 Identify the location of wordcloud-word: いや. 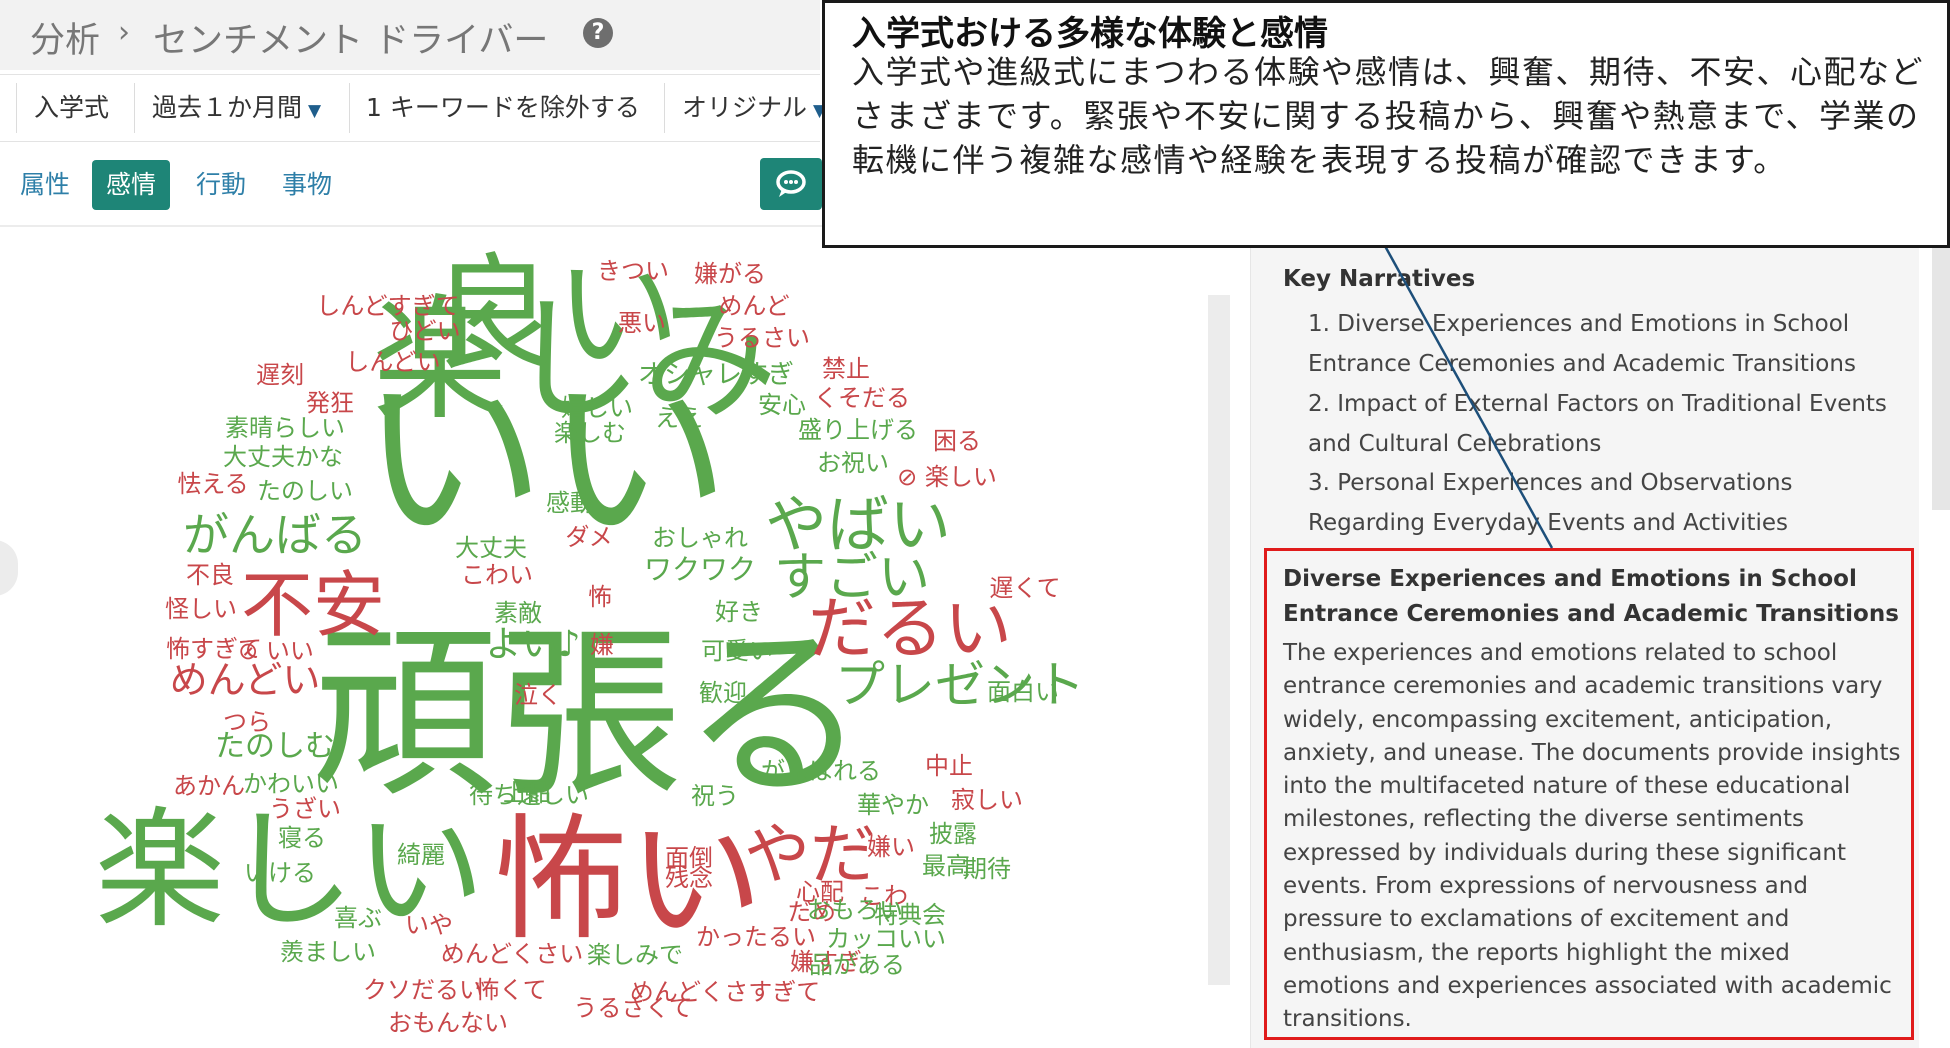
(429, 925).